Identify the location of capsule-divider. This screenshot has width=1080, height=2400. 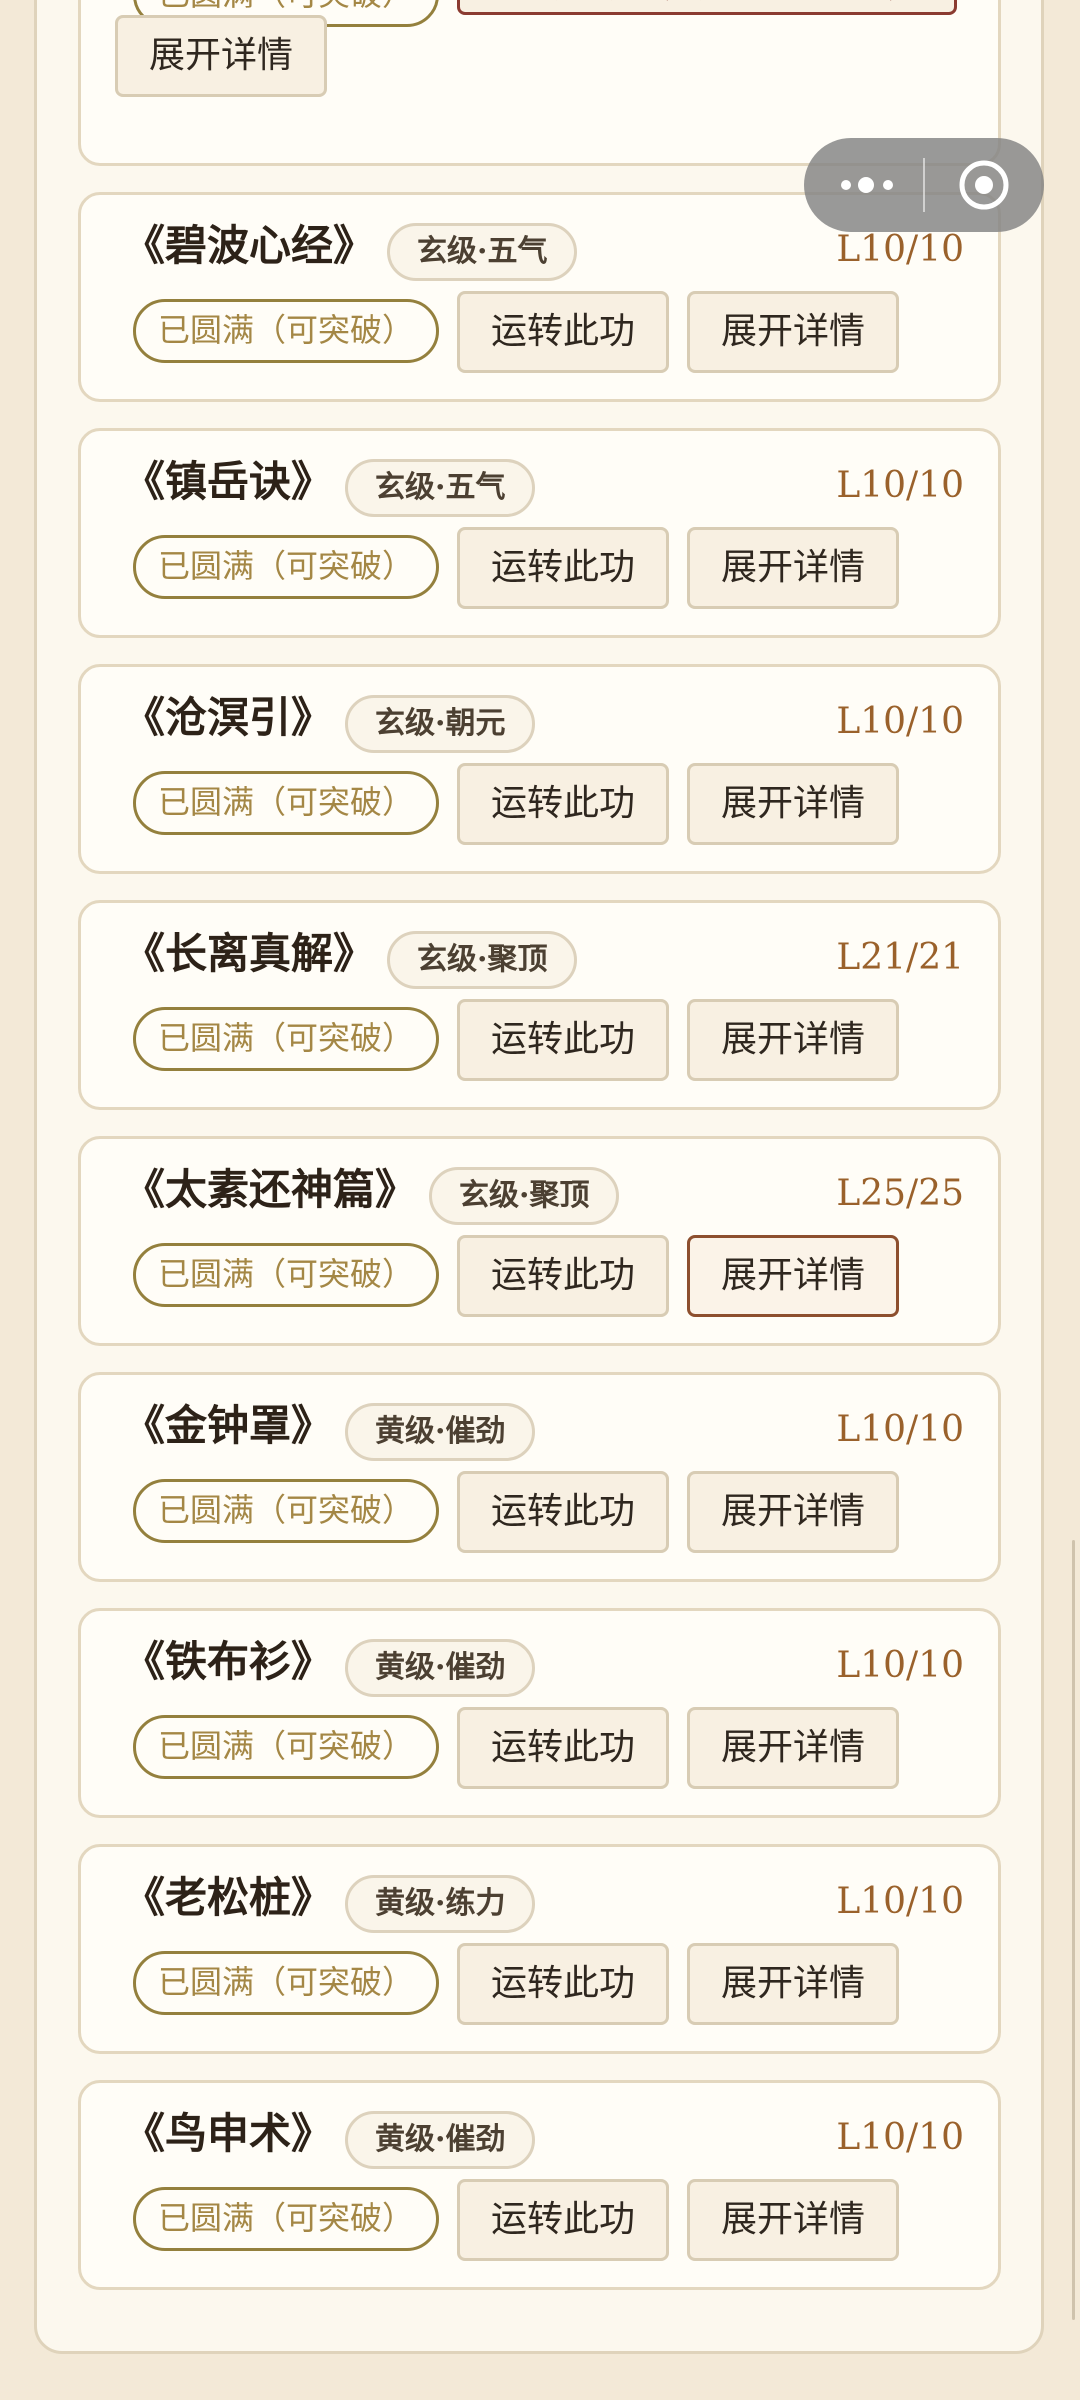
(924, 185).